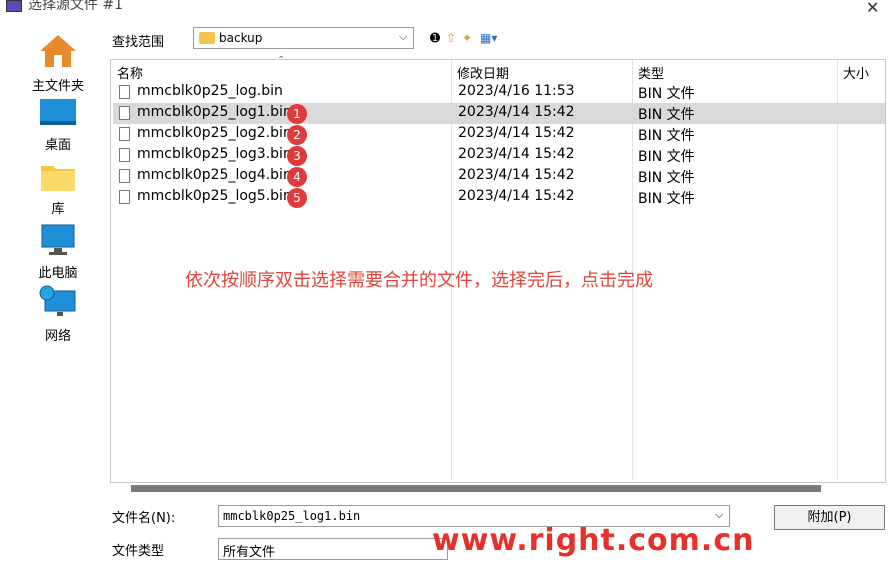 The image size is (894, 571). I want to click on desktop-icon, so click(58, 112).